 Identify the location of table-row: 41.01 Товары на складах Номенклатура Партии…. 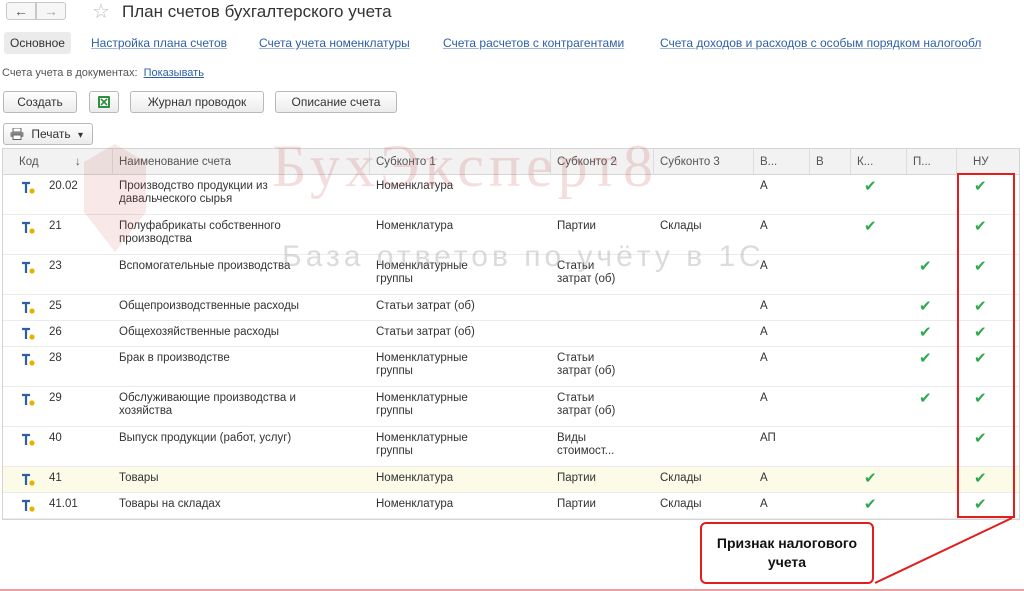
(511, 506).